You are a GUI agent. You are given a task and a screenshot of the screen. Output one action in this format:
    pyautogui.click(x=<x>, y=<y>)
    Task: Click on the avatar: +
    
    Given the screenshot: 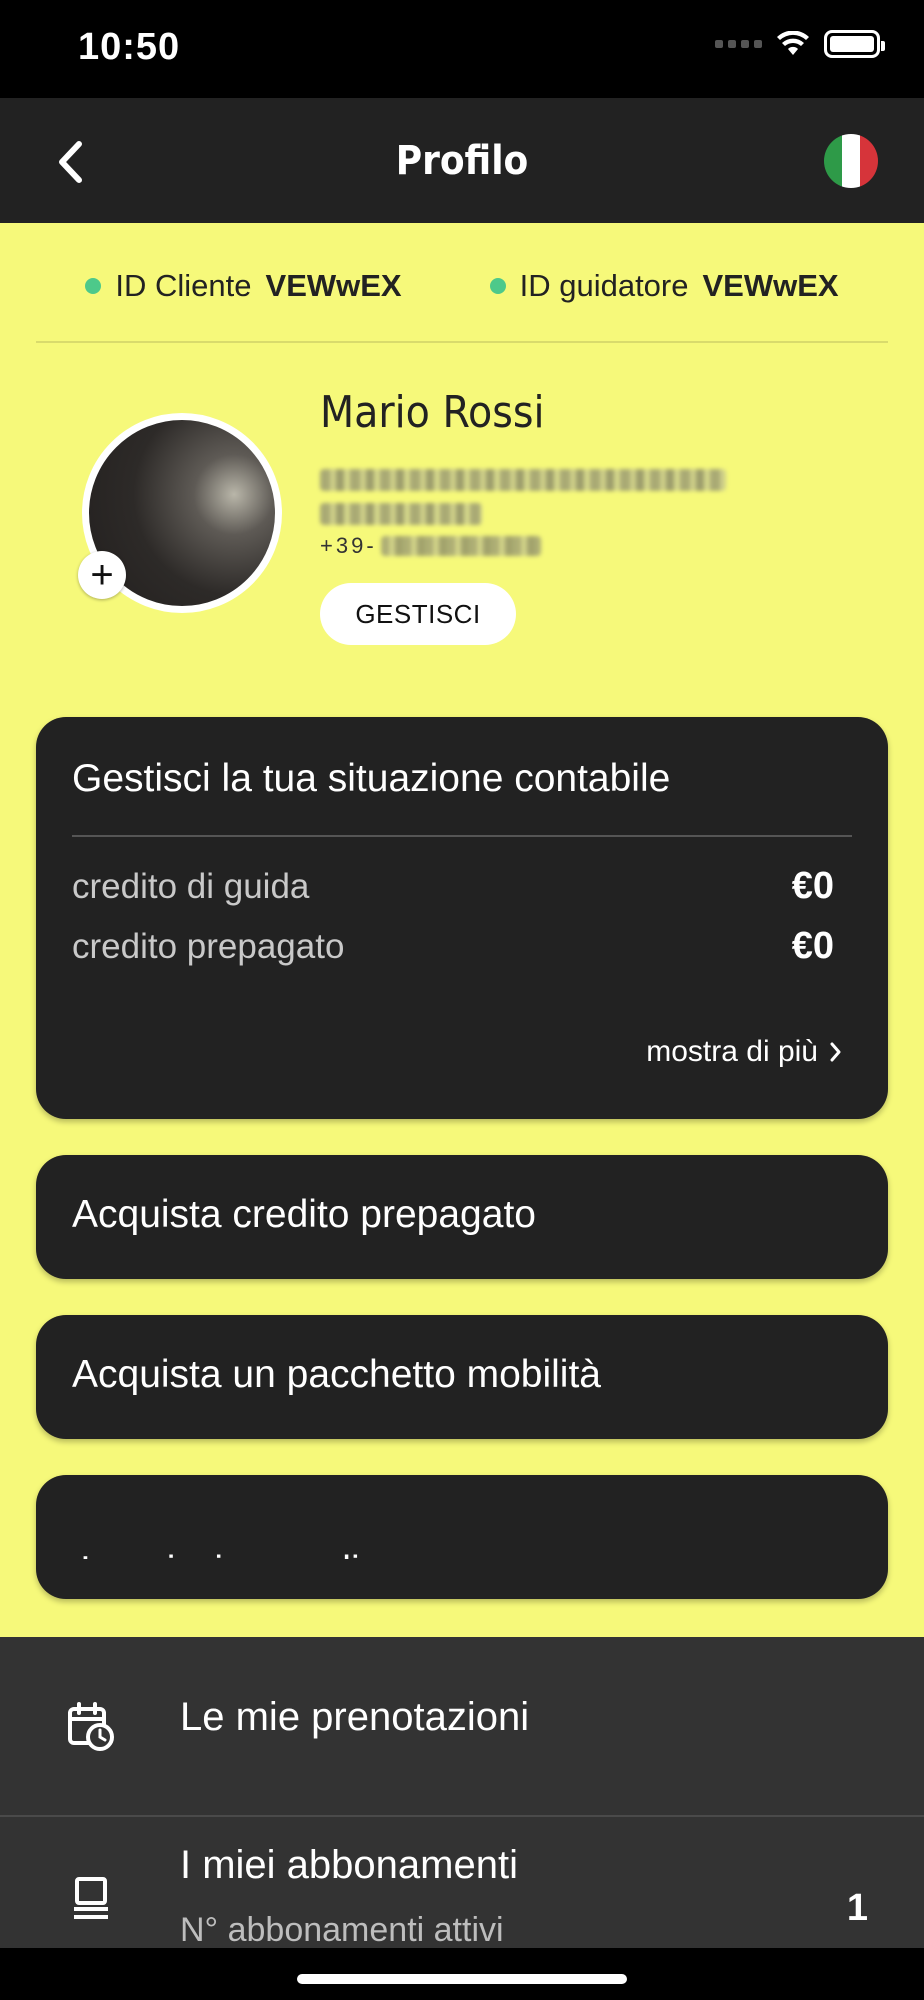 What is the action you would take?
    pyautogui.click(x=180, y=513)
    